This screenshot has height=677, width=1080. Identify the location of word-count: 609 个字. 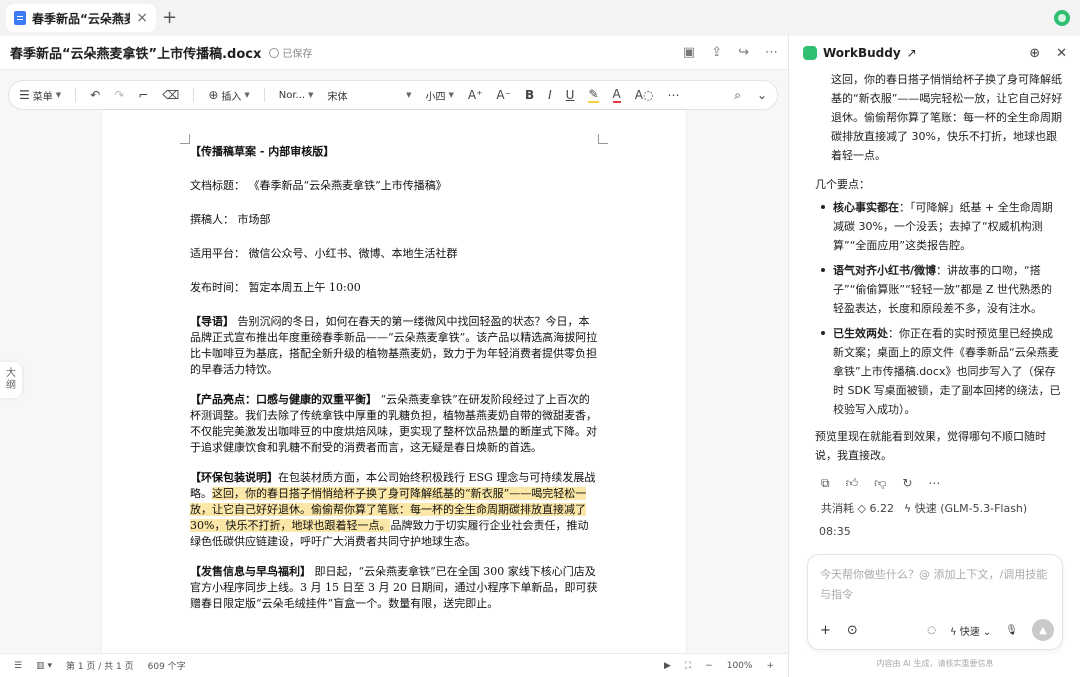
(167, 665).